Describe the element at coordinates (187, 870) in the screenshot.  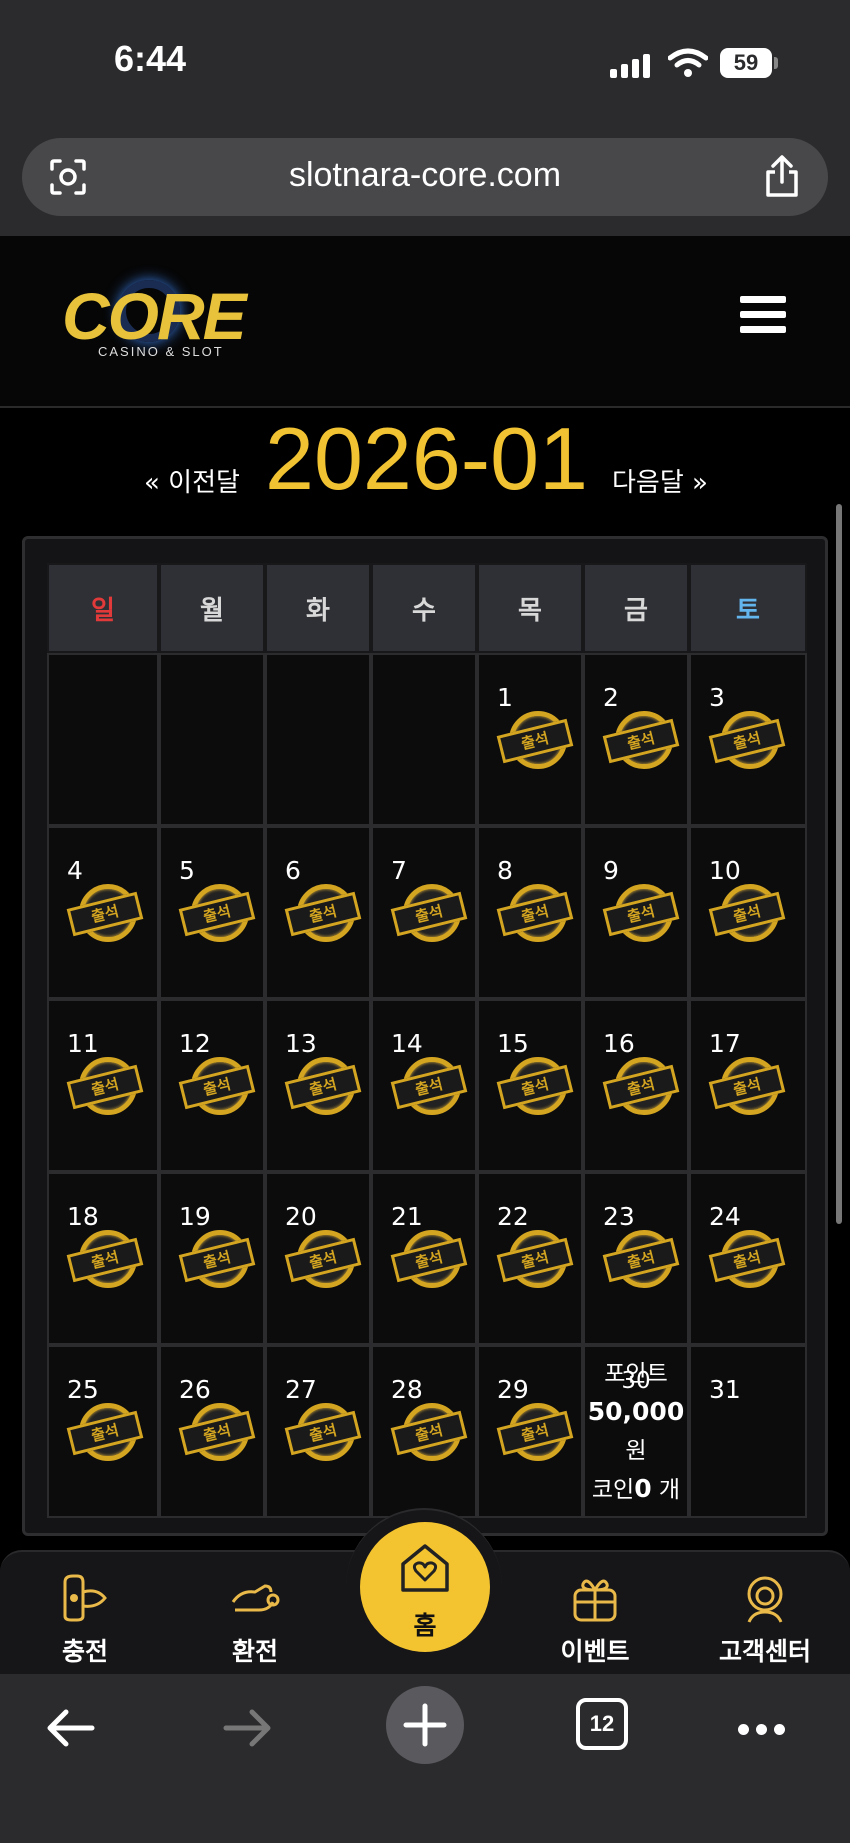
I see `day-number: 5` at that location.